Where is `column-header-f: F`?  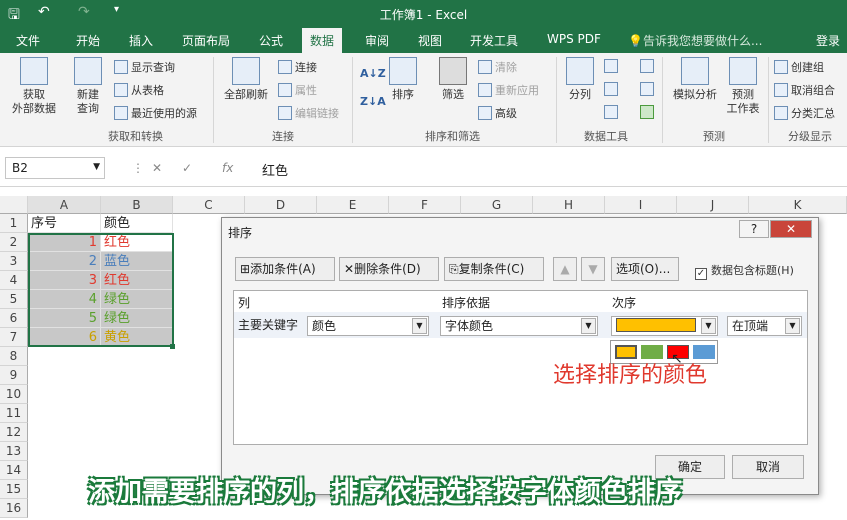 column-header-f: F is located at coordinates (425, 205).